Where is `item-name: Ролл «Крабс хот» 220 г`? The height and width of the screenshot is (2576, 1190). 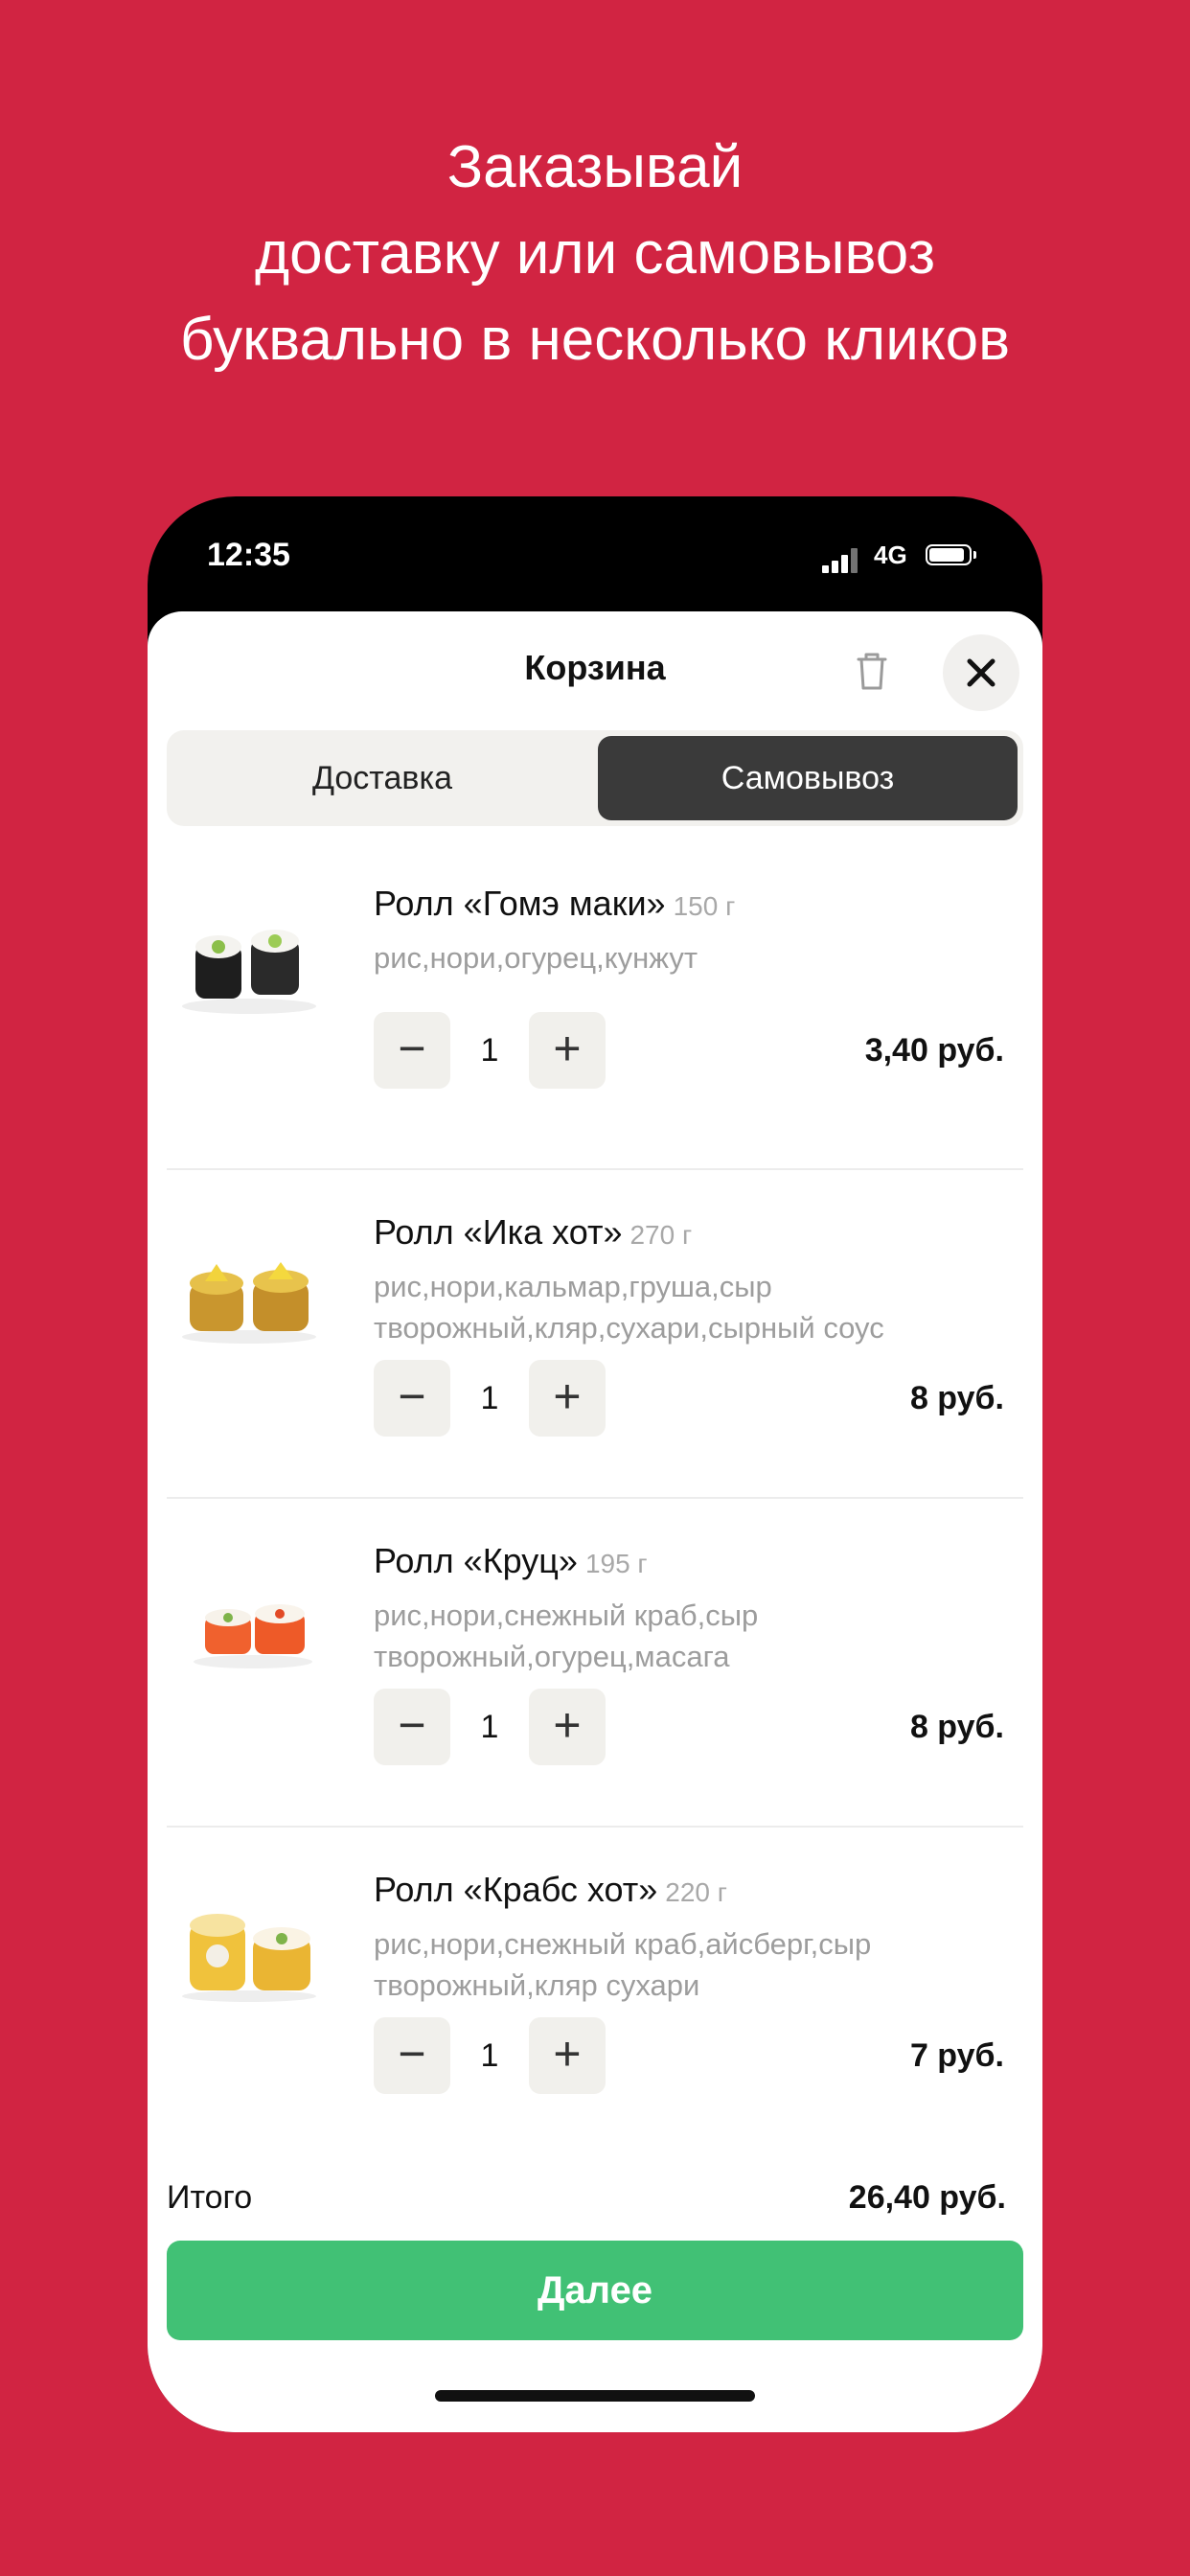 item-name: Ролл «Крабс хот» 220 г is located at coordinates (550, 1889).